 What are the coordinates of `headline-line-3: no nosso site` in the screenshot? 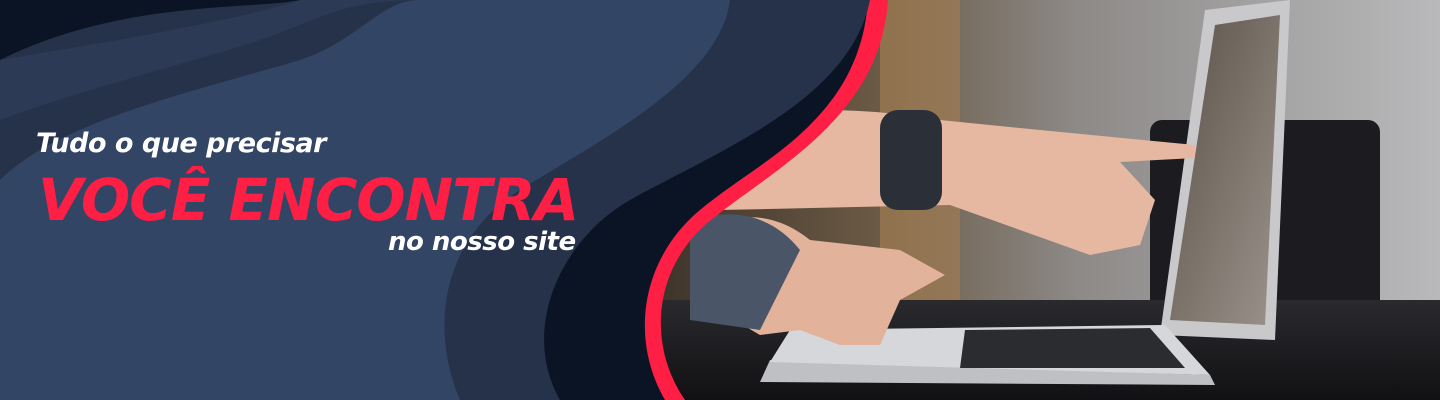 It's located at (482, 242).